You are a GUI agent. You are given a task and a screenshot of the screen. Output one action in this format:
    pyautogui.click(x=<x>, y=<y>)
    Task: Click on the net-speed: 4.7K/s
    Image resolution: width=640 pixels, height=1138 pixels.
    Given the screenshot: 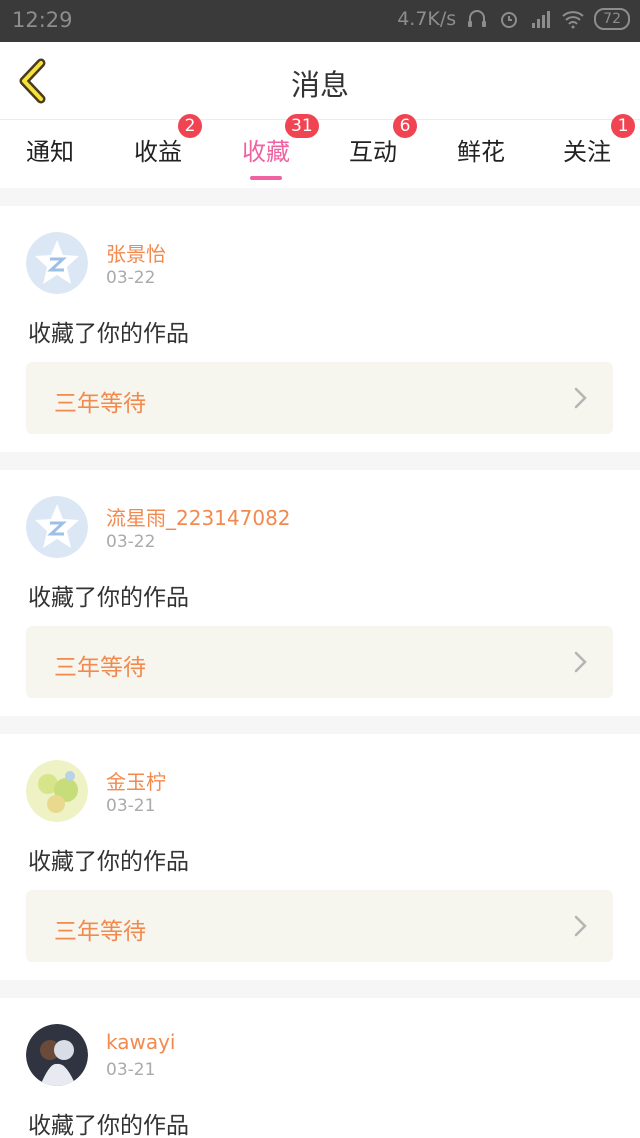 What is the action you would take?
    pyautogui.click(x=427, y=19)
    